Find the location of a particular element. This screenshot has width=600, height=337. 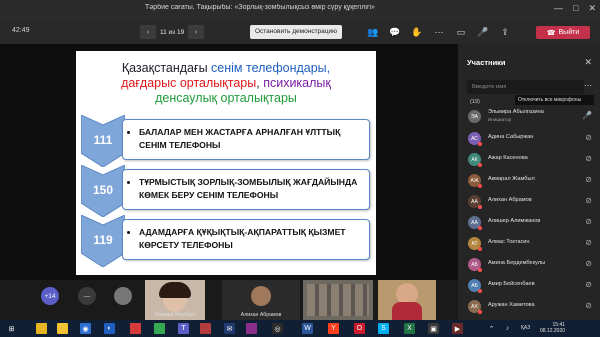

heading-part: сенім телефондары, is located at coordinates (271, 68).